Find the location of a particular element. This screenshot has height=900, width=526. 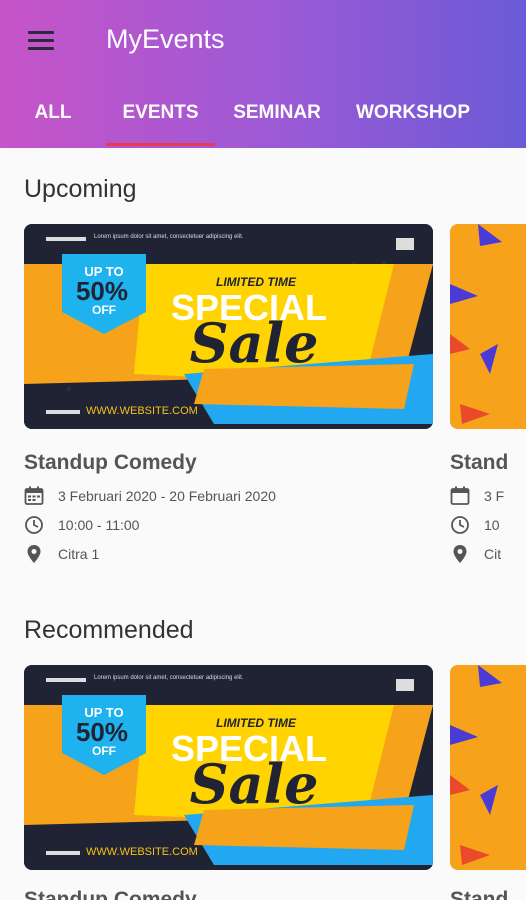

tab-label: SEMINAR is located at coordinates (277, 112).